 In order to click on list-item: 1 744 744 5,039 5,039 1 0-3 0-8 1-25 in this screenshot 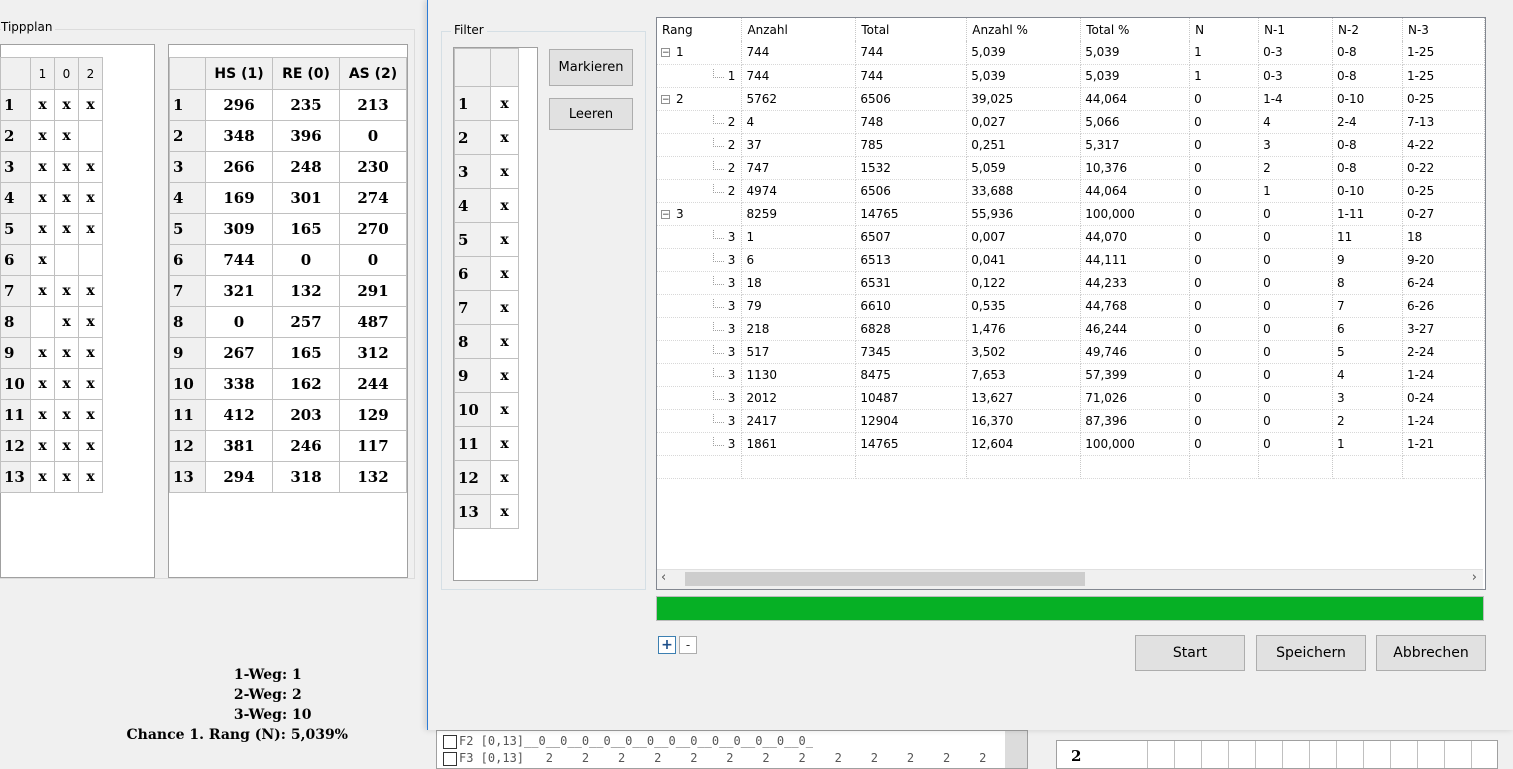, I will do `click(1071, 76)`.